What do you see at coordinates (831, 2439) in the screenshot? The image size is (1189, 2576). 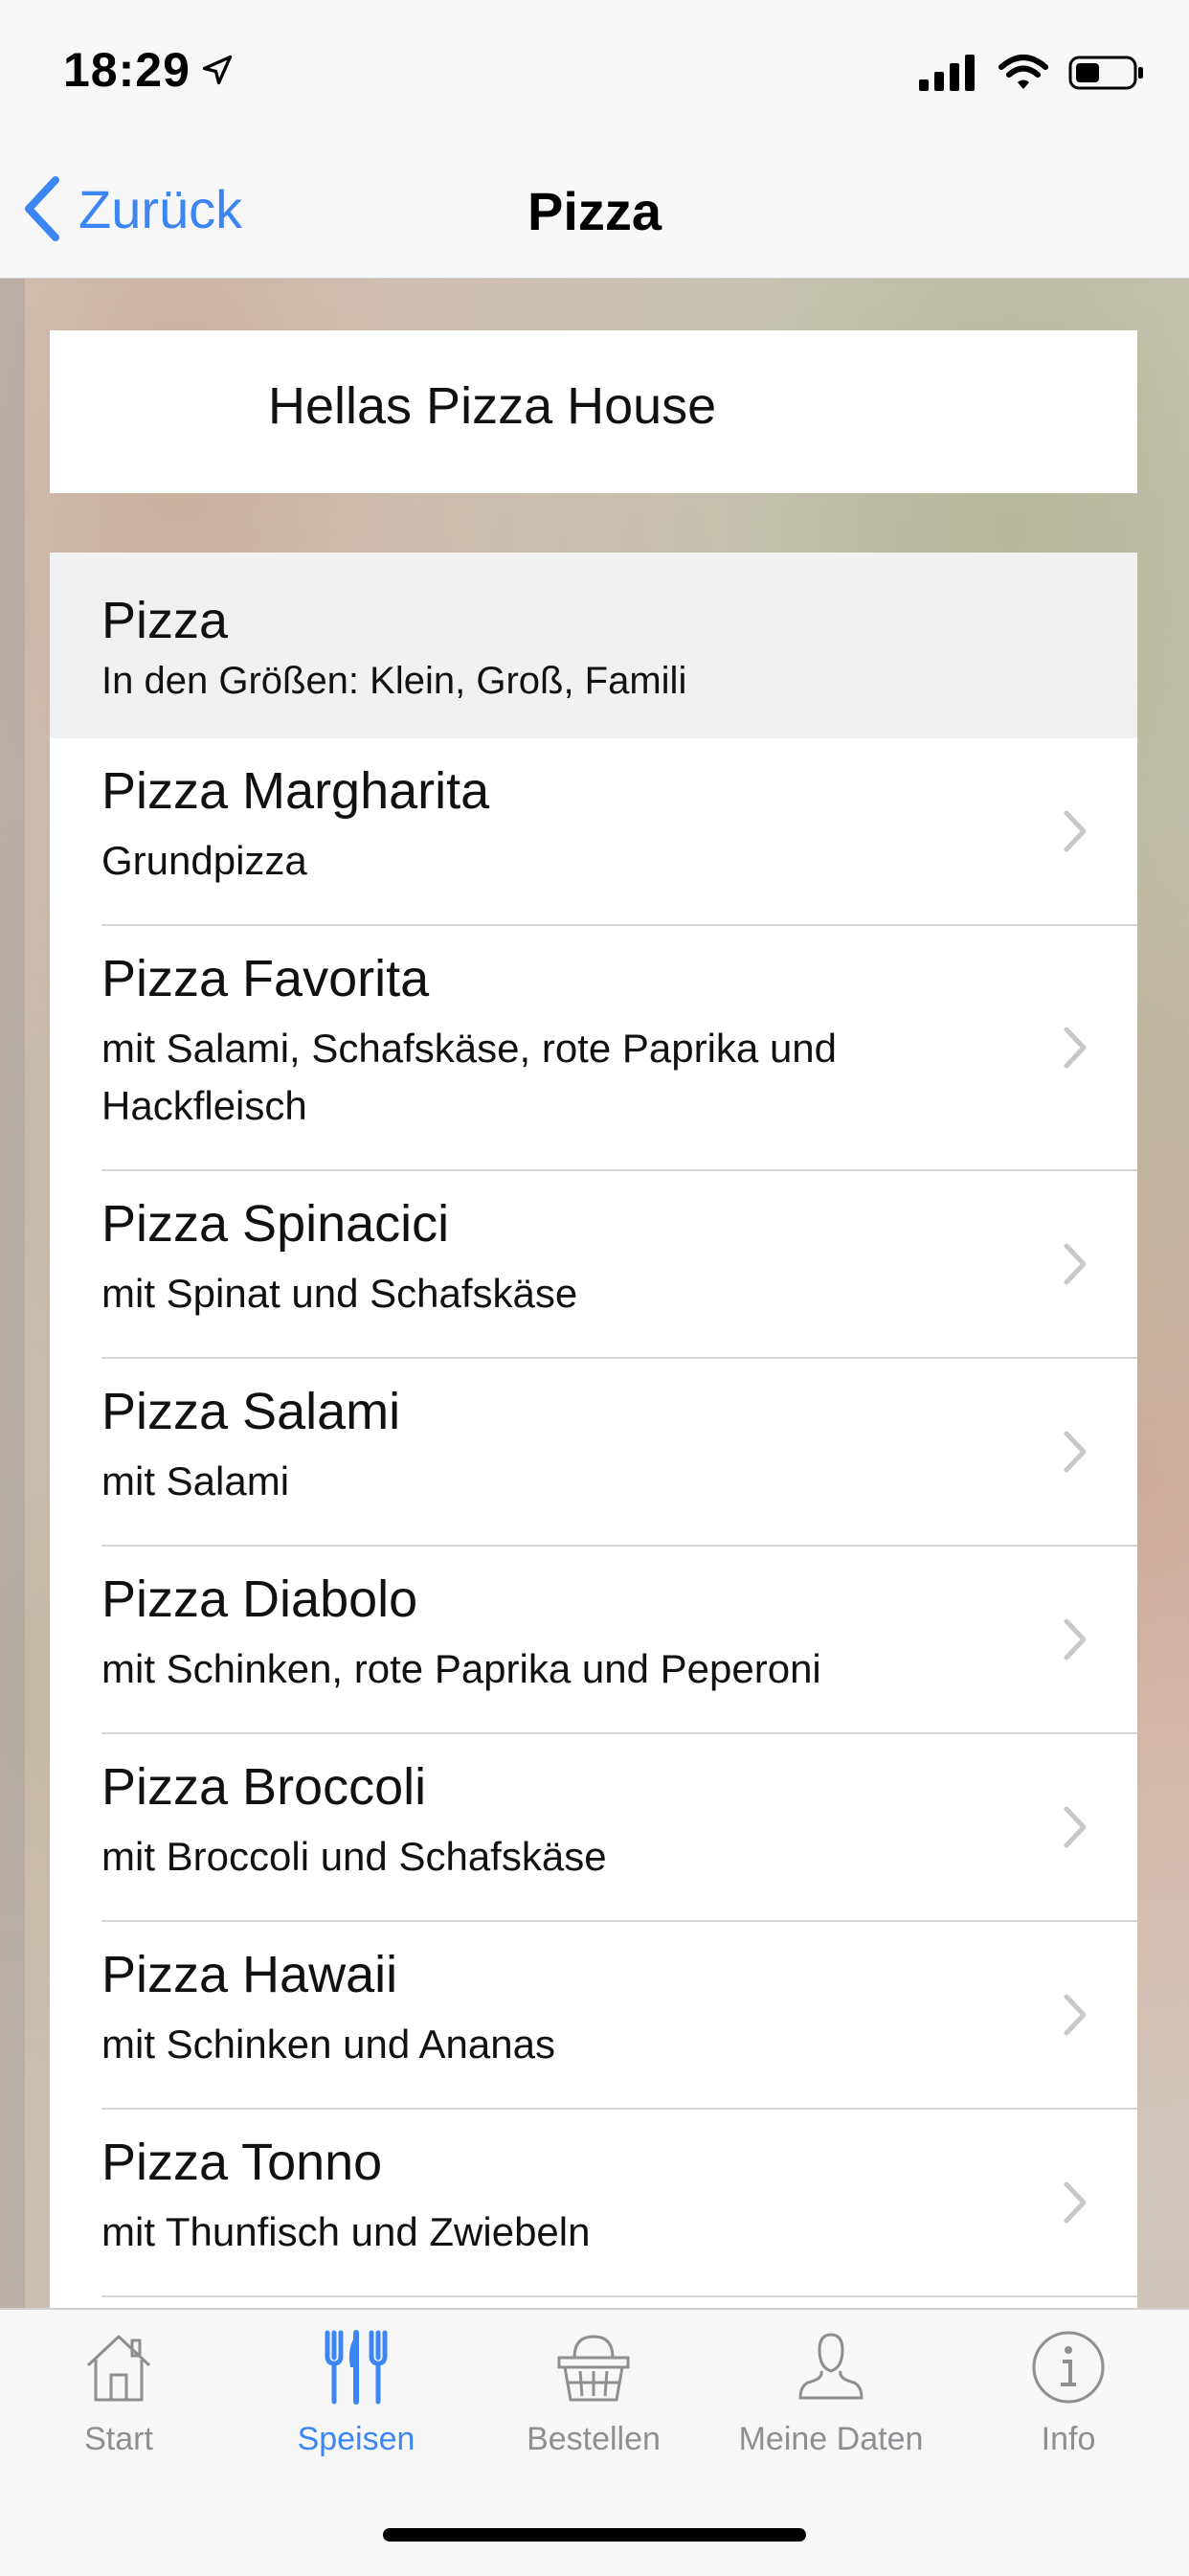 I see `tab-label: Meine Daten` at bounding box center [831, 2439].